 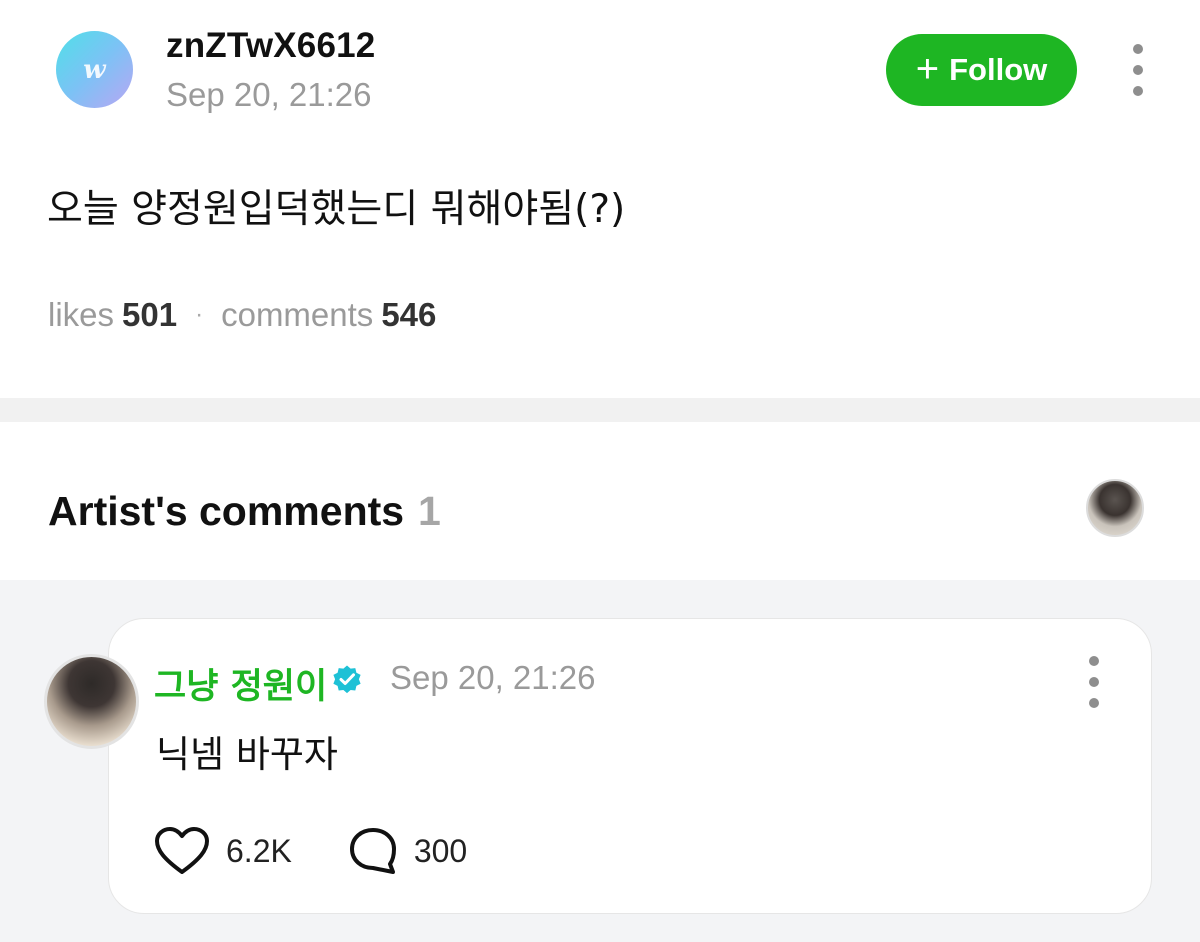 I want to click on post-username: znZTwX6612, so click(x=270, y=46).